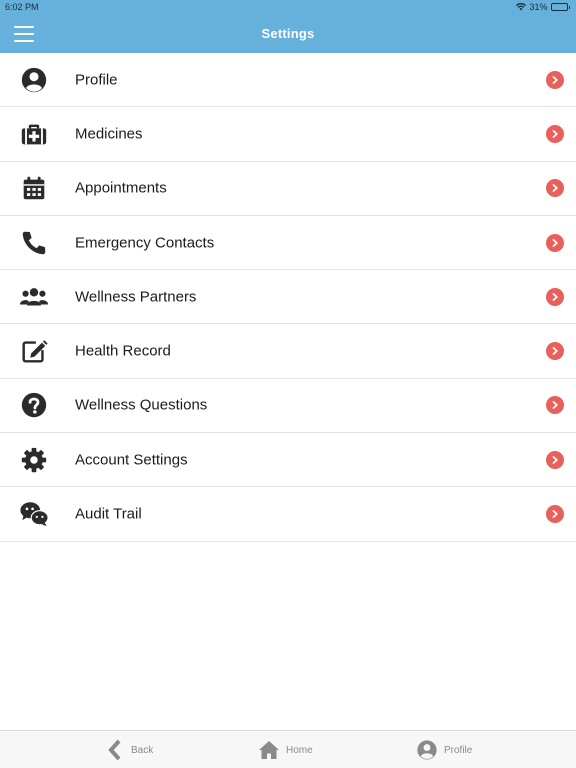 This screenshot has width=576, height=768. Describe the element at coordinates (538, 7) in the screenshot. I see `battery-percent: 31%` at that location.